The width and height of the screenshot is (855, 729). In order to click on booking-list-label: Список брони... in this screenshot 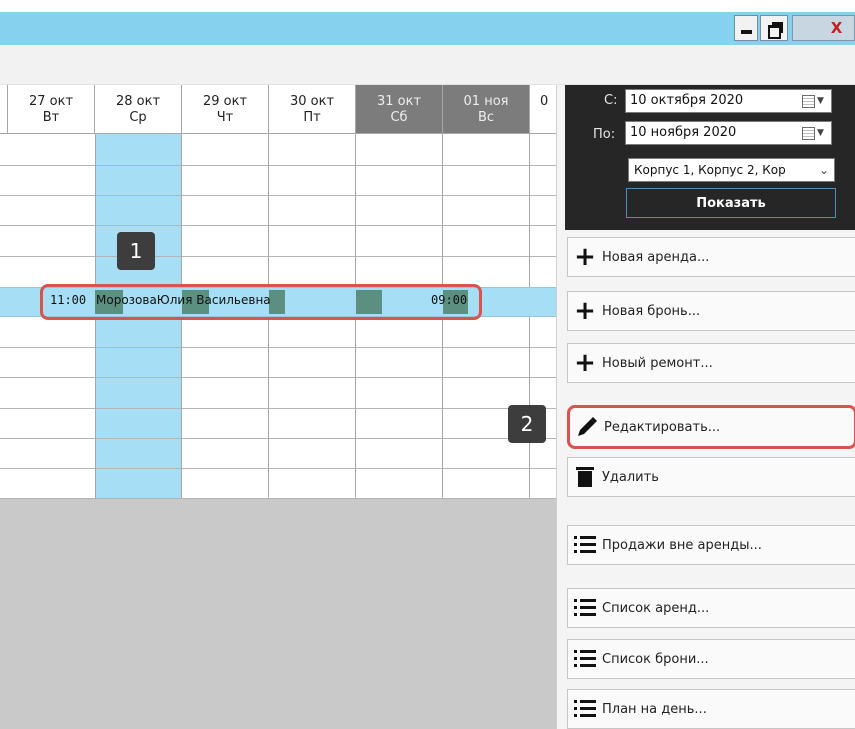, I will do `click(655, 659)`.